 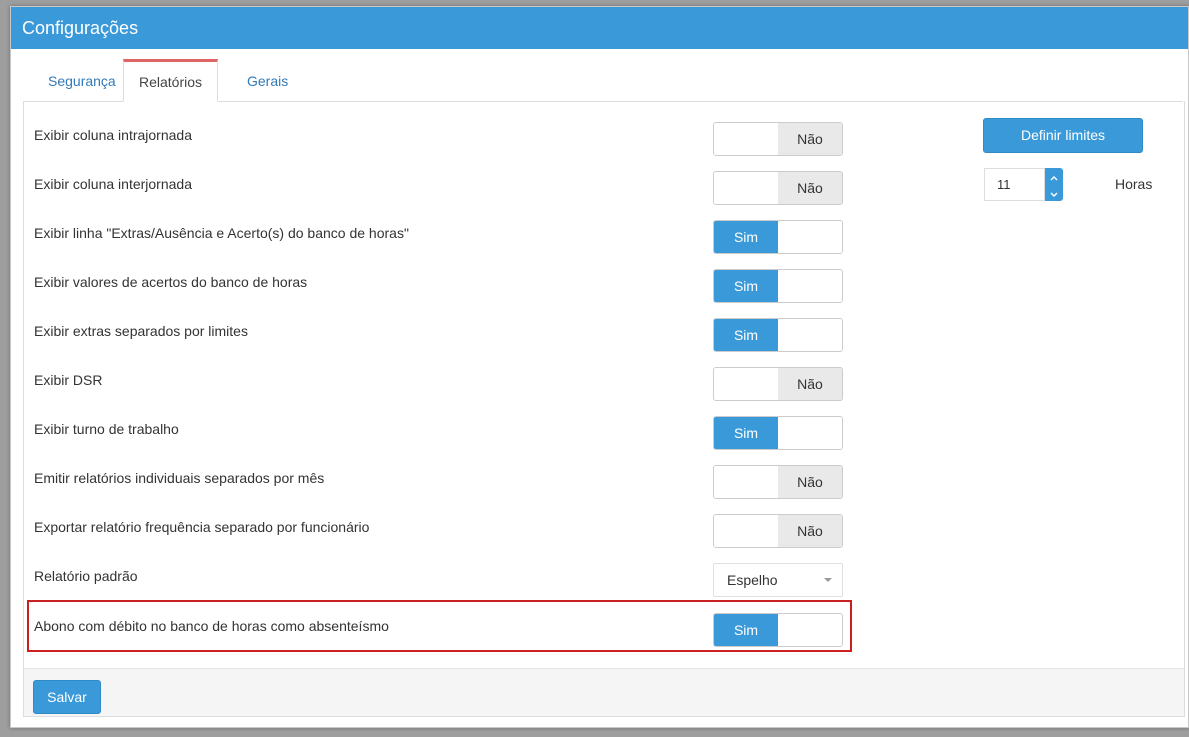 What do you see at coordinates (439, 380) in the screenshot?
I see `row-exibir-dsr: Exibir DSR Não` at bounding box center [439, 380].